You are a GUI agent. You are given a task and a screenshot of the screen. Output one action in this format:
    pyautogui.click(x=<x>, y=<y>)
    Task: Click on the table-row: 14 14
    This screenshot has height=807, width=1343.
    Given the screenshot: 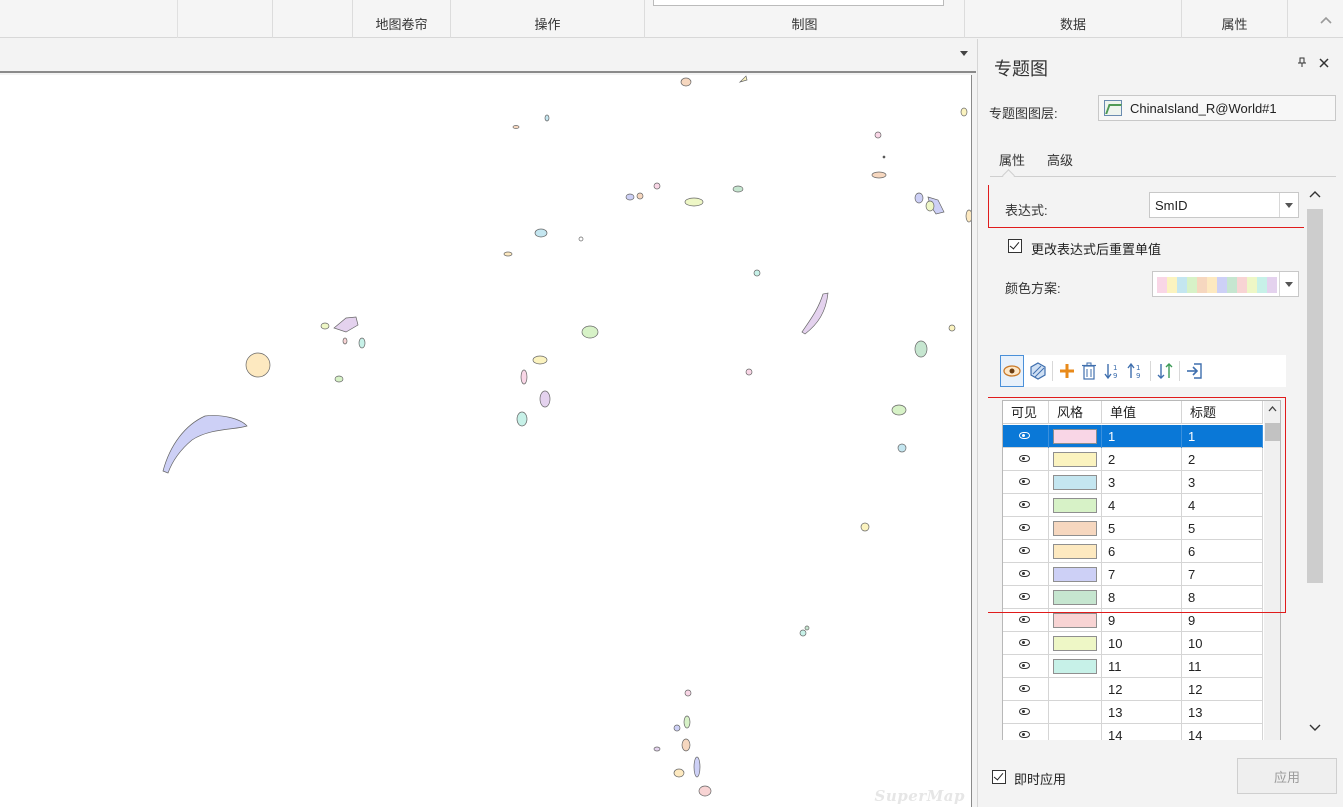 What is the action you would take?
    pyautogui.click(x=1133, y=732)
    